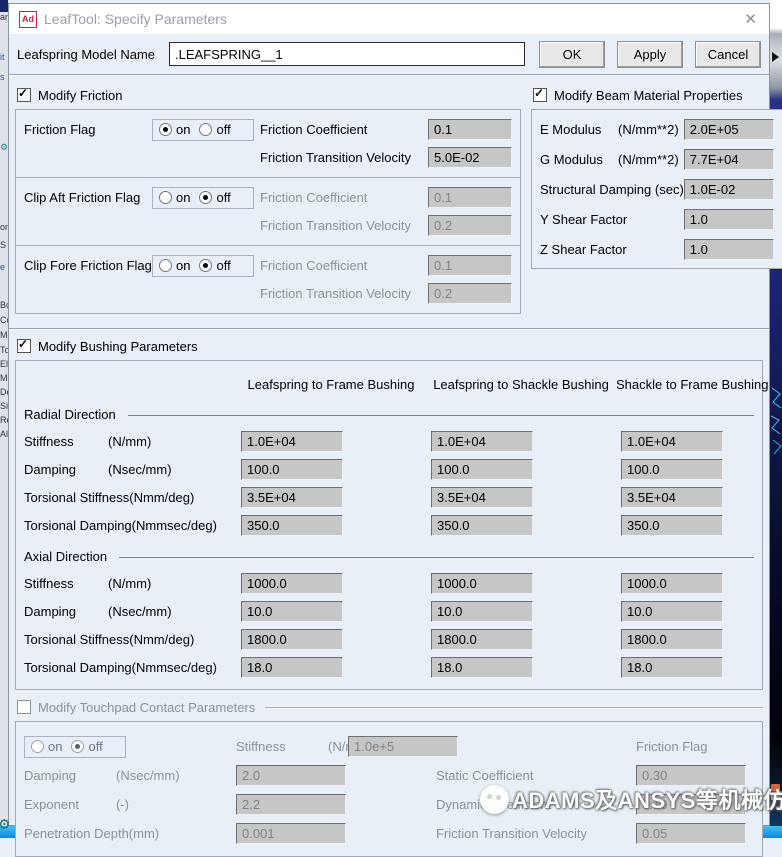 This screenshot has width=782, height=857. I want to click on bg-text-fragment: it, so click(2, 57).